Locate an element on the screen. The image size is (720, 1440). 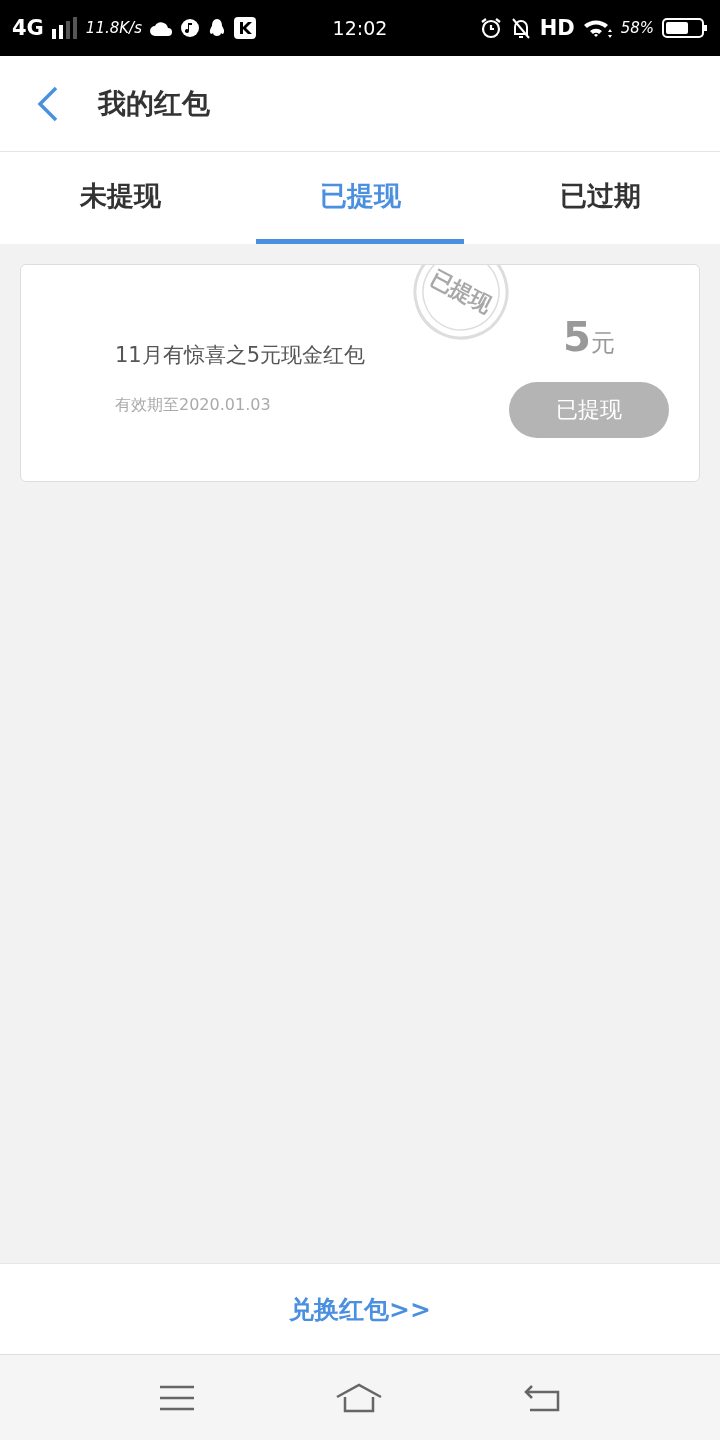
battery-percent: 58% is located at coordinates (637, 28).